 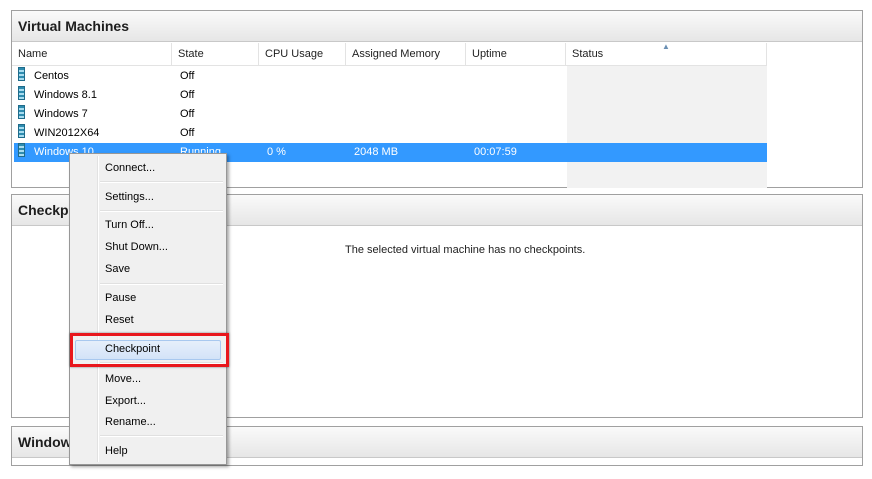 What do you see at coordinates (65, 95) in the screenshot?
I see `vm-name: Windows 8.1` at bounding box center [65, 95].